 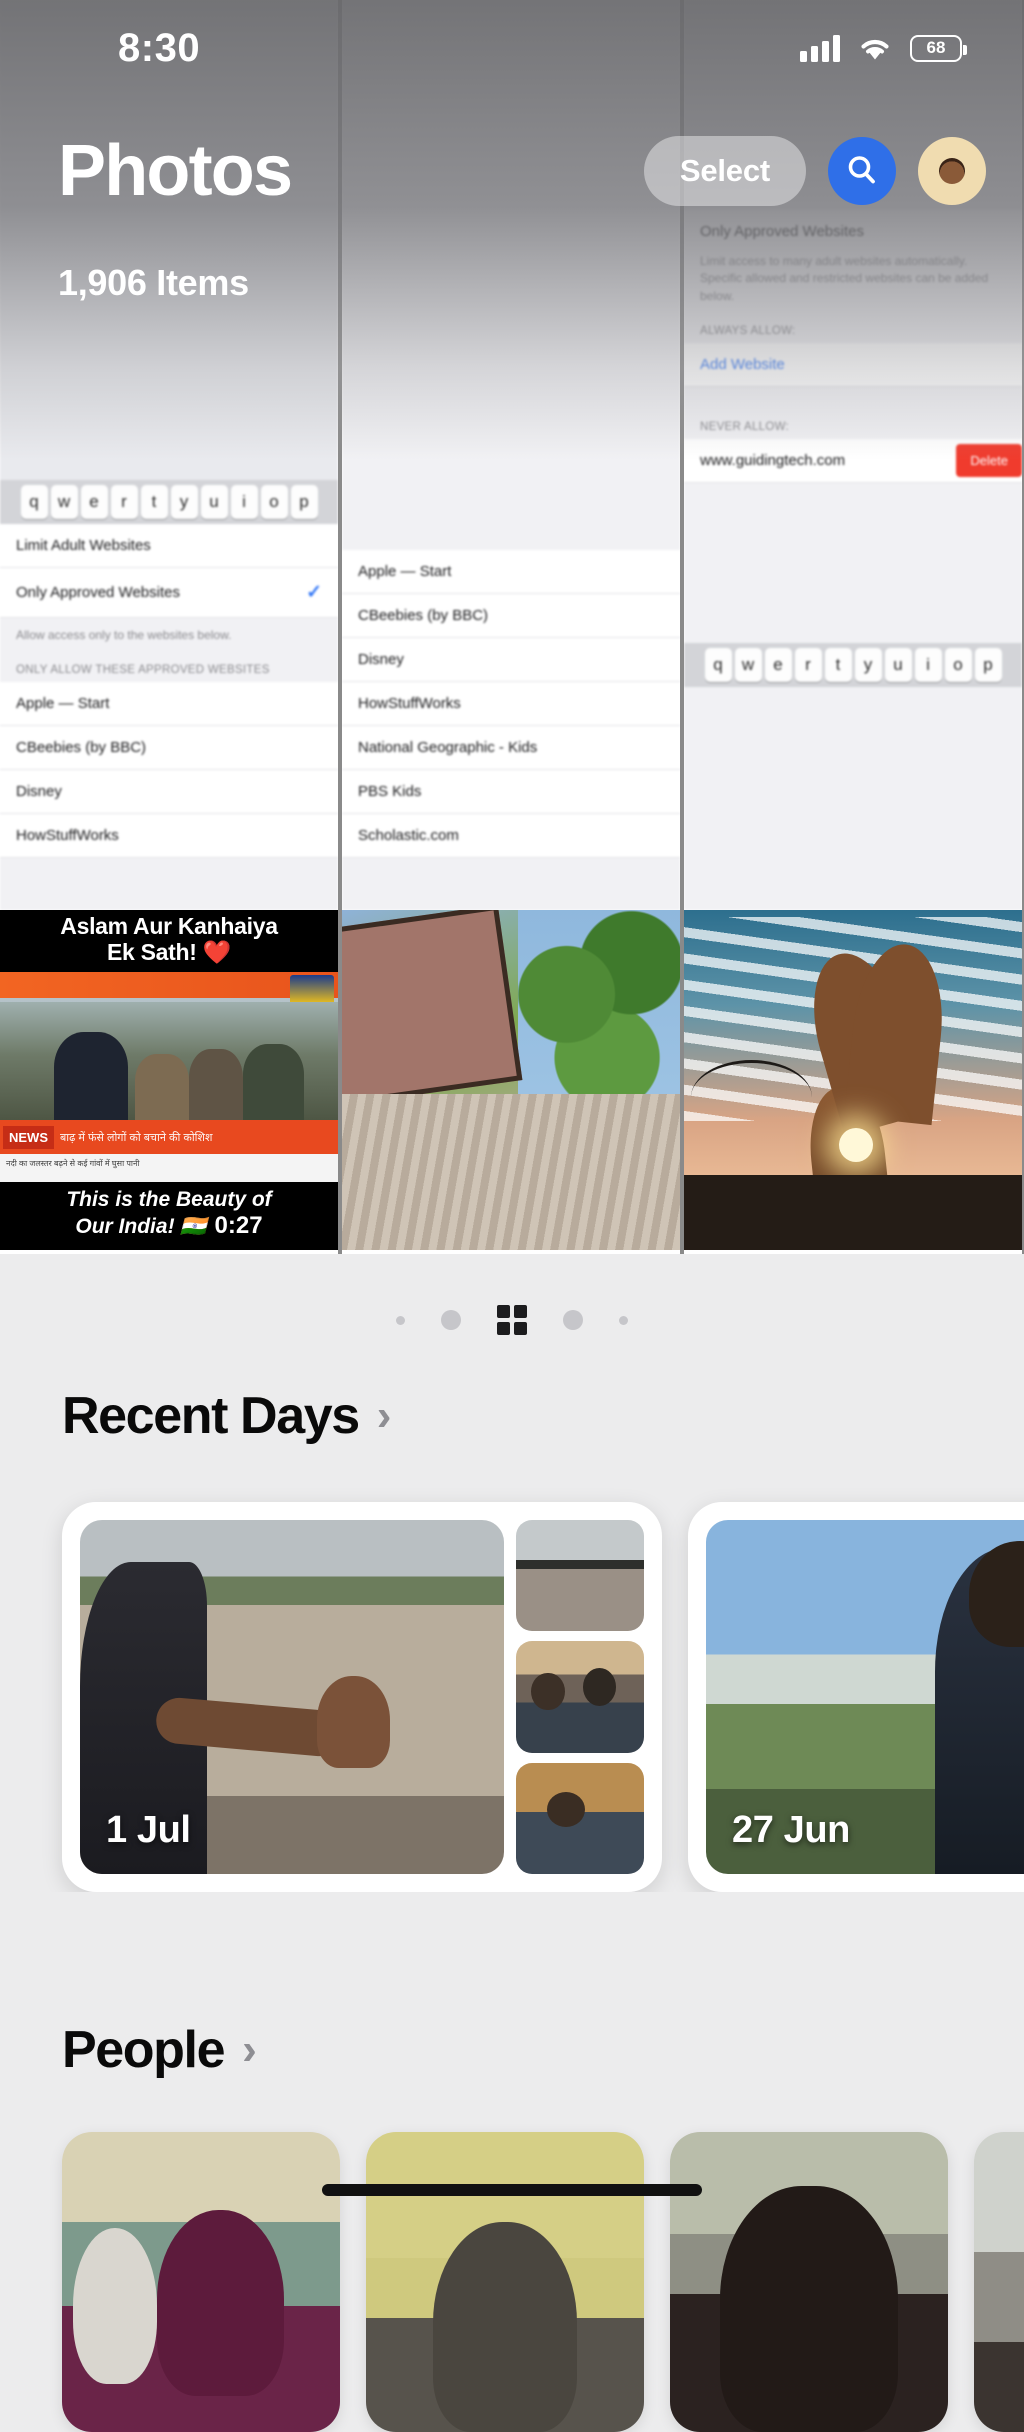 I want to click on avatar-button, so click(x=952, y=171).